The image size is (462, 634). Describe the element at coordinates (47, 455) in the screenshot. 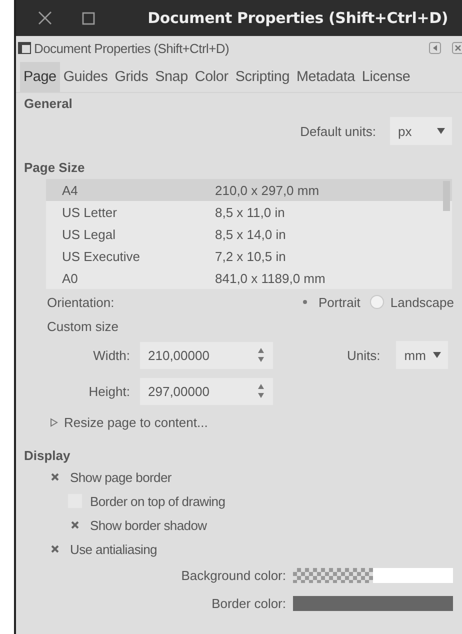

I see `section-heading: Display` at that location.